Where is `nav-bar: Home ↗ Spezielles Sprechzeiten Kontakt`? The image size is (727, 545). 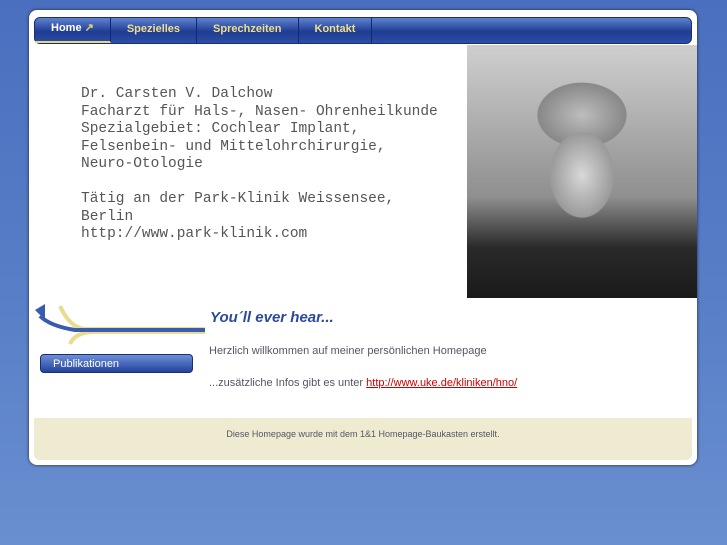 nav-bar: Home ↗ Spezielles Sprechzeiten Kontakt is located at coordinates (363, 30).